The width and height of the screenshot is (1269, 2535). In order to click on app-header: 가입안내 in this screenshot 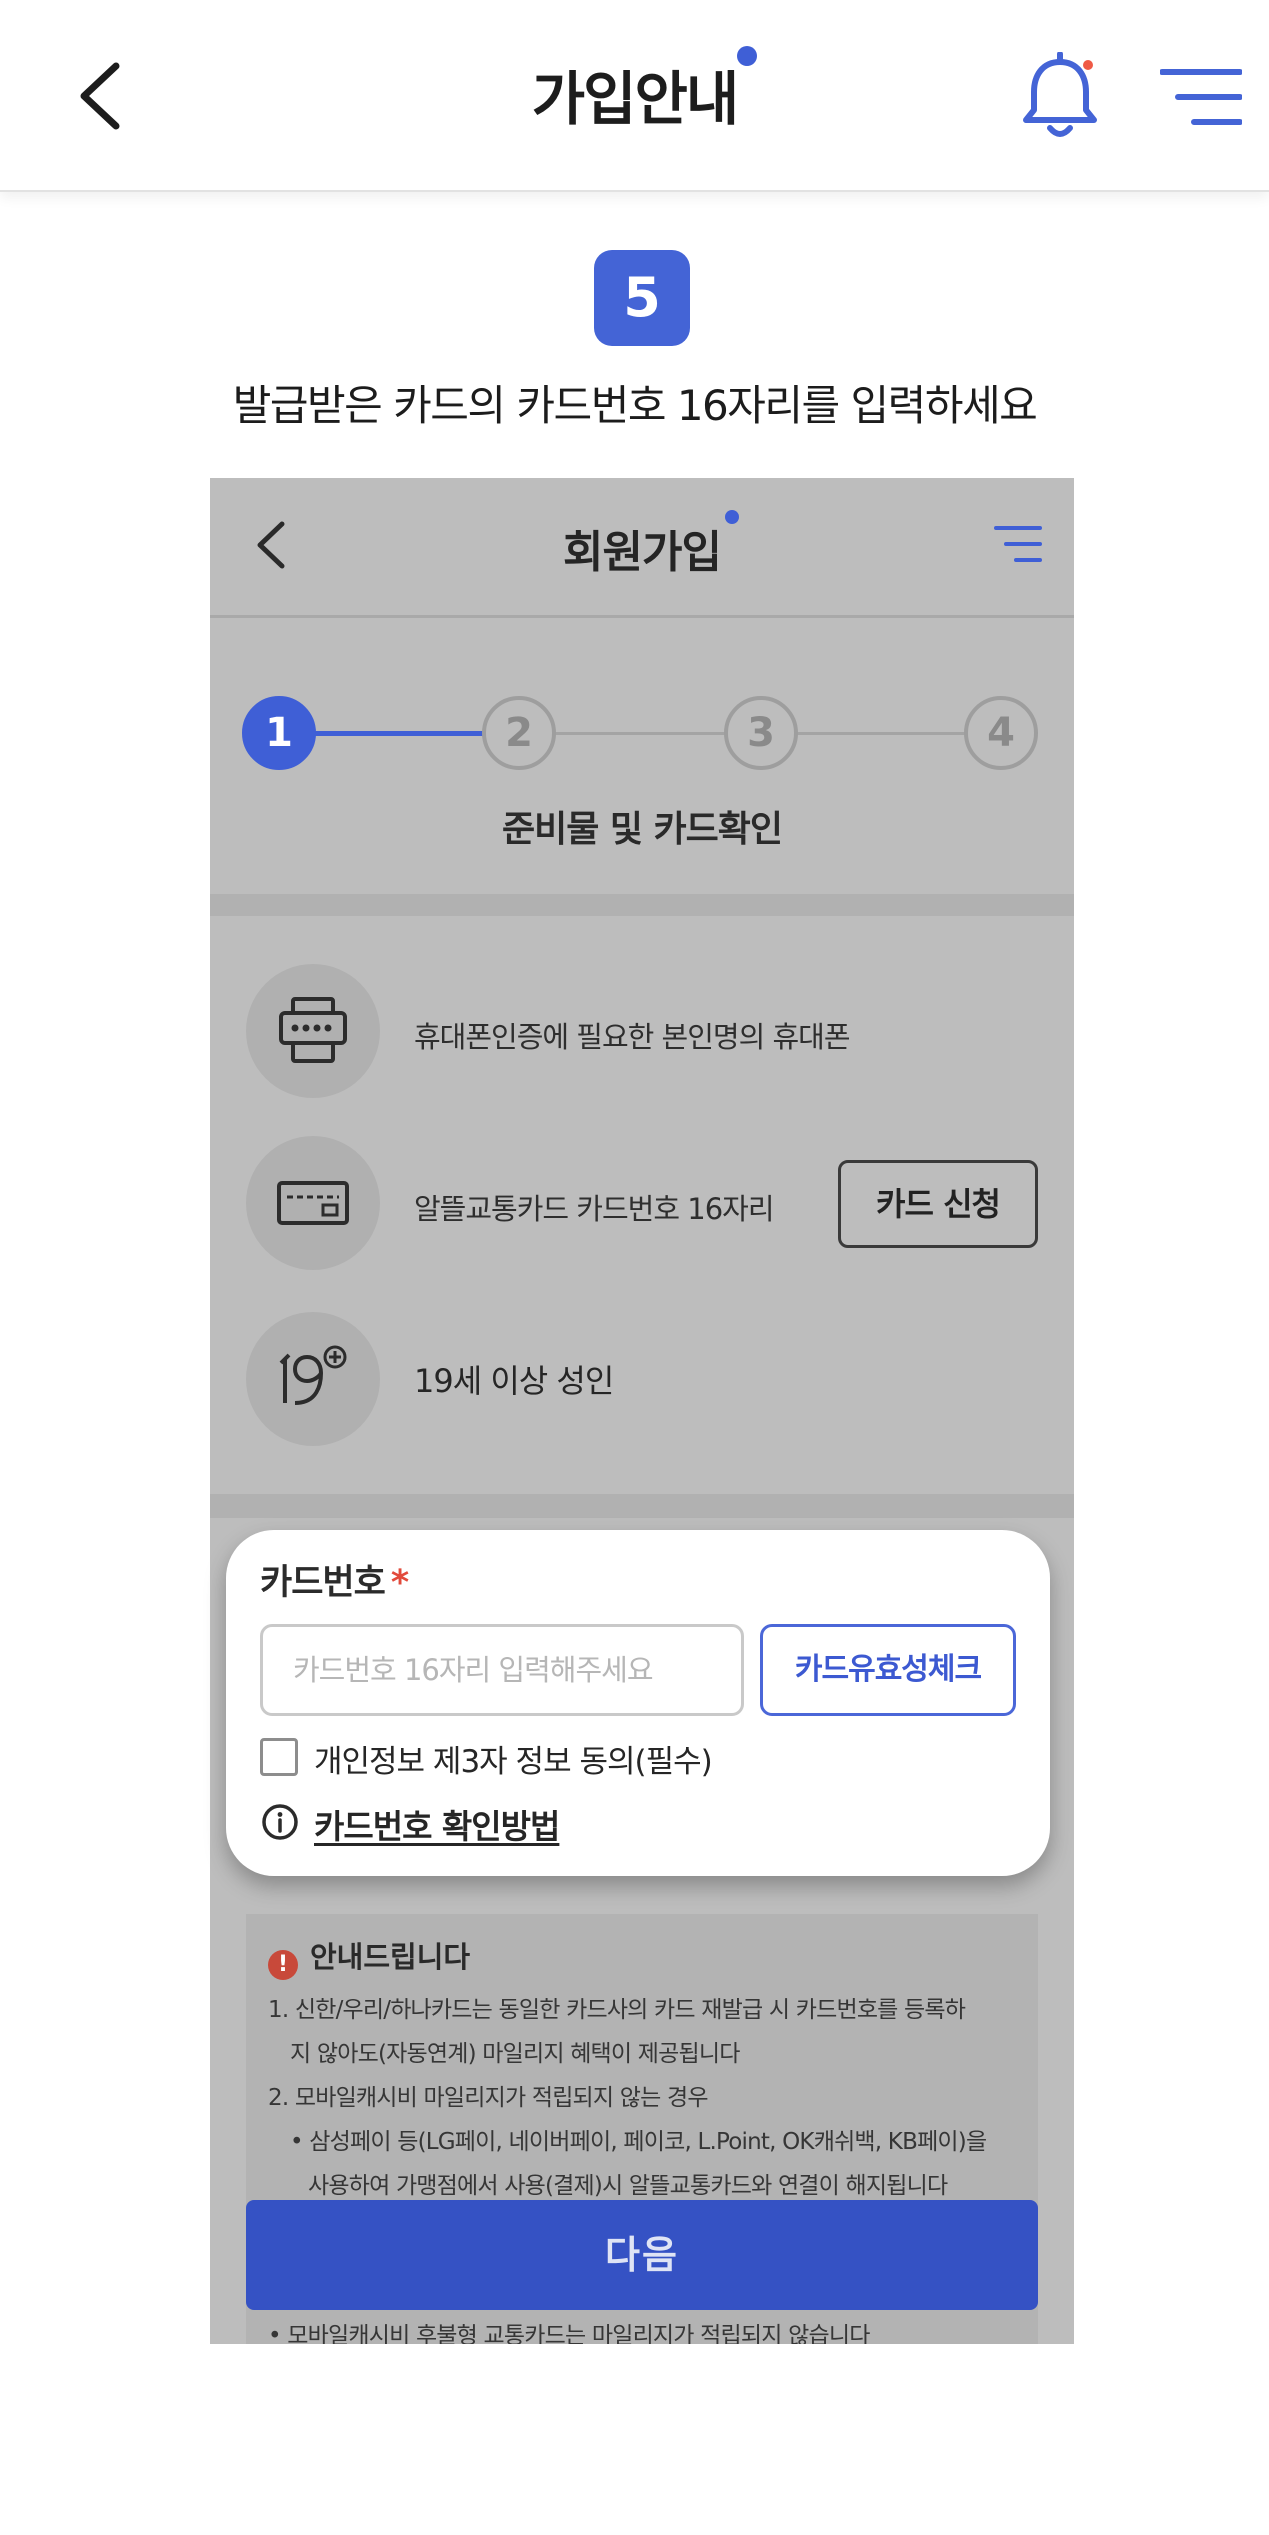, I will do `click(634, 96)`.